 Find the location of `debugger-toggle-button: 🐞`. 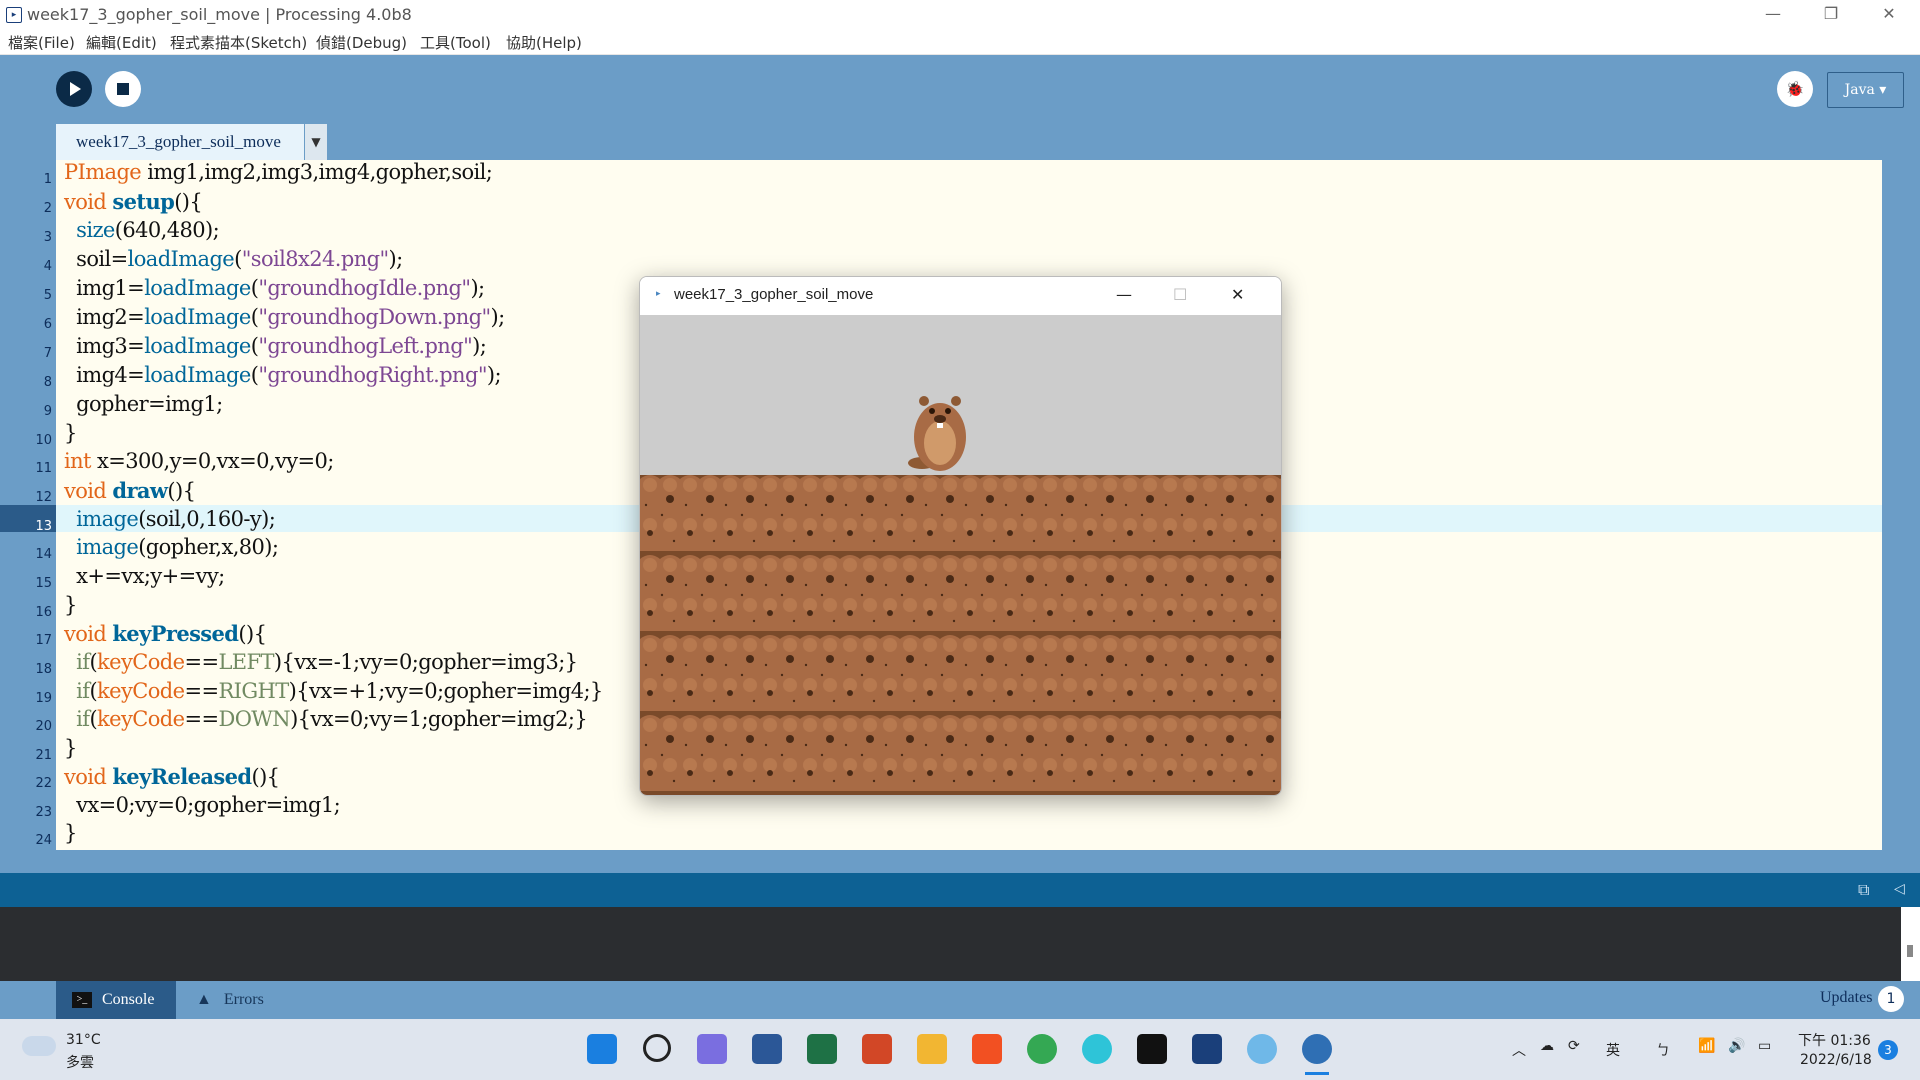

debugger-toggle-button: 🐞 is located at coordinates (1795, 89).